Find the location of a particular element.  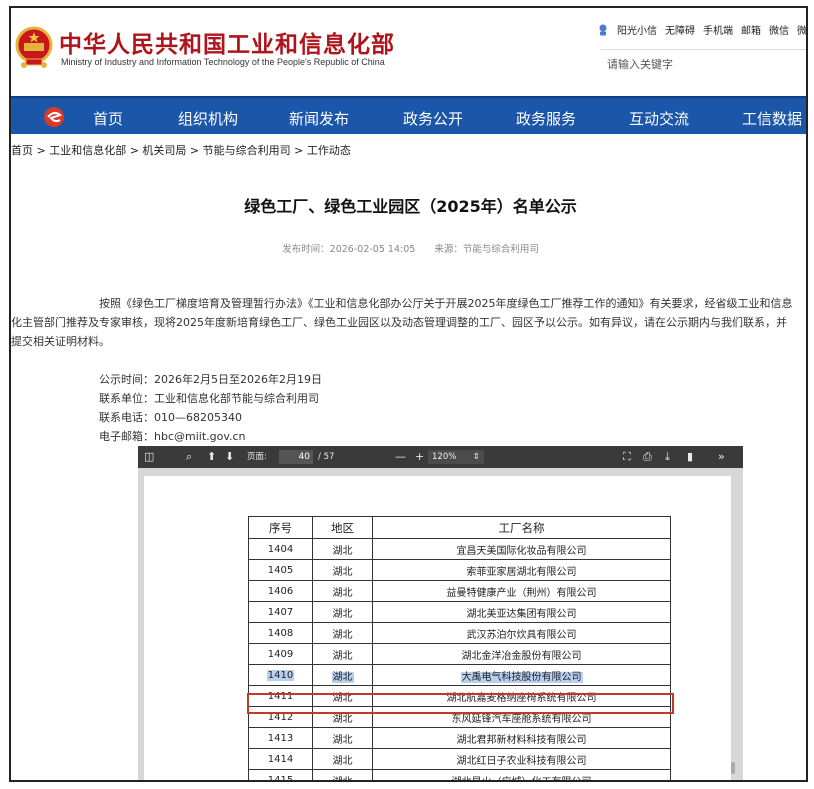

column-header-number: 序号 is located at coordinates (280, 527).